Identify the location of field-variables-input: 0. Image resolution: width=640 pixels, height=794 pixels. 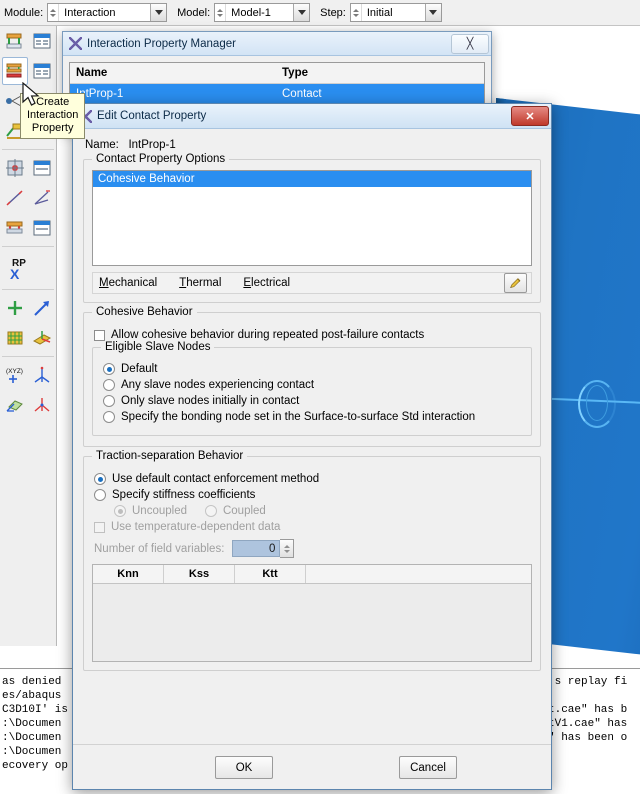
(256, 548).